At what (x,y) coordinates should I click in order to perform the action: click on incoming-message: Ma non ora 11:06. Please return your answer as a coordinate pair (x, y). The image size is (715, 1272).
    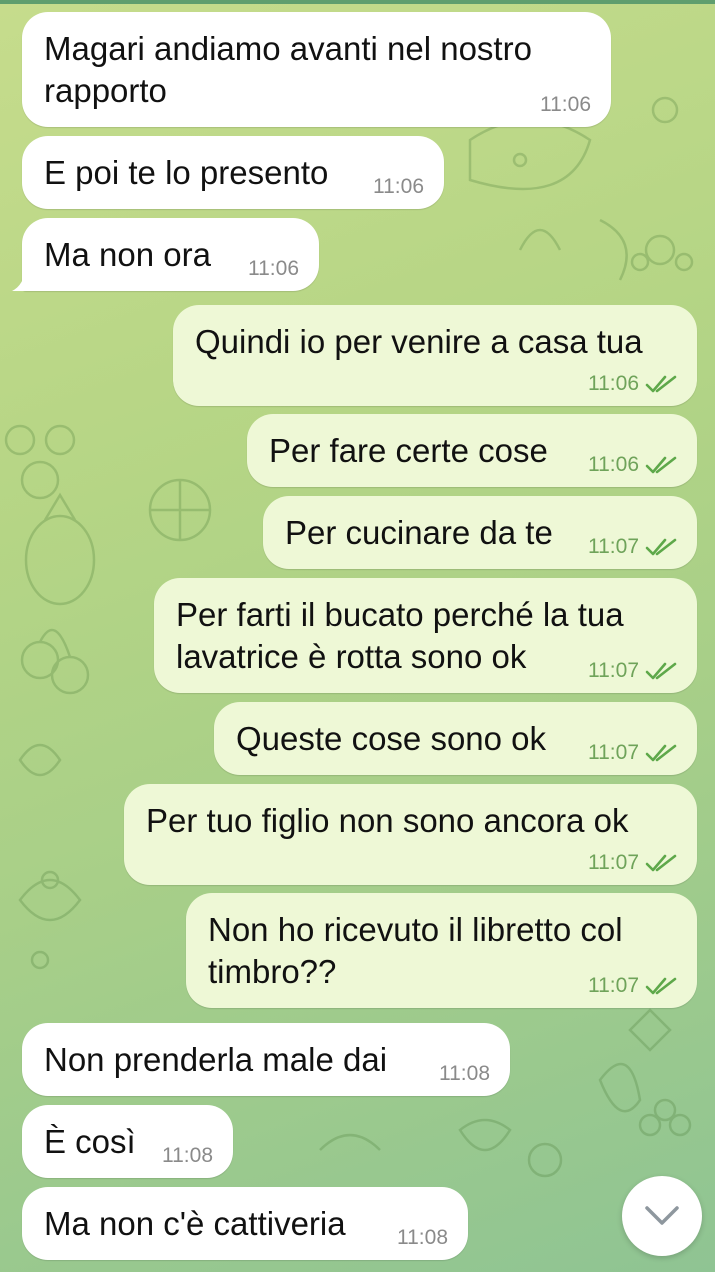
    Looking at the image, I should click on (170, 254).